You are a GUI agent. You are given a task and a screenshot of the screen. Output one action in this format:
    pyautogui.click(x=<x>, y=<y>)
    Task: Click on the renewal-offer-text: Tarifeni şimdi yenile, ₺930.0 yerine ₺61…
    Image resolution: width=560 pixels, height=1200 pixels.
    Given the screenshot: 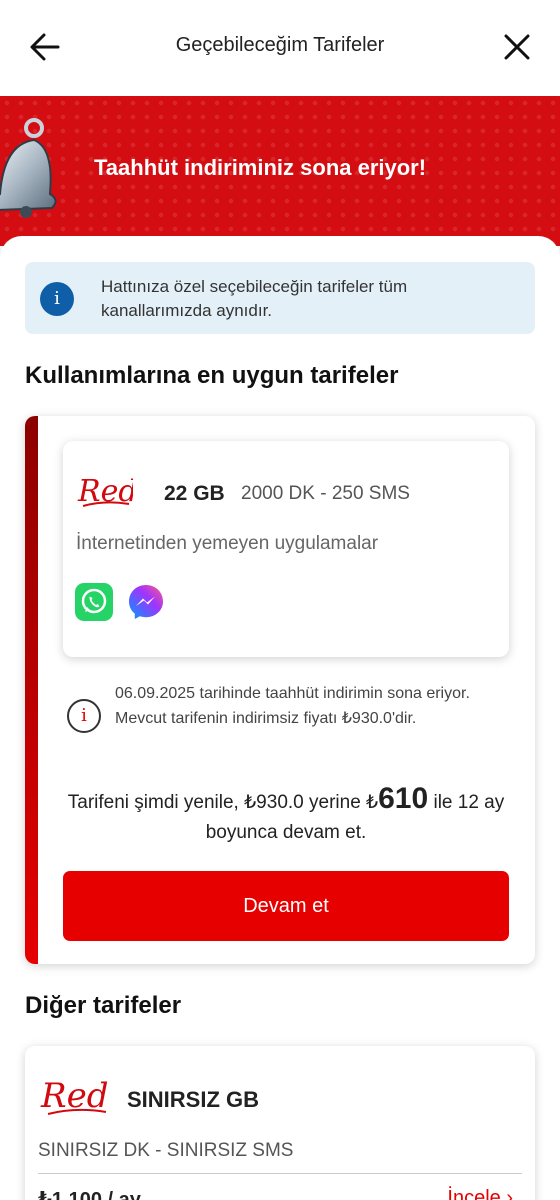 What is the action you would take?
    pyautogui.click(x=286, y=816)
    